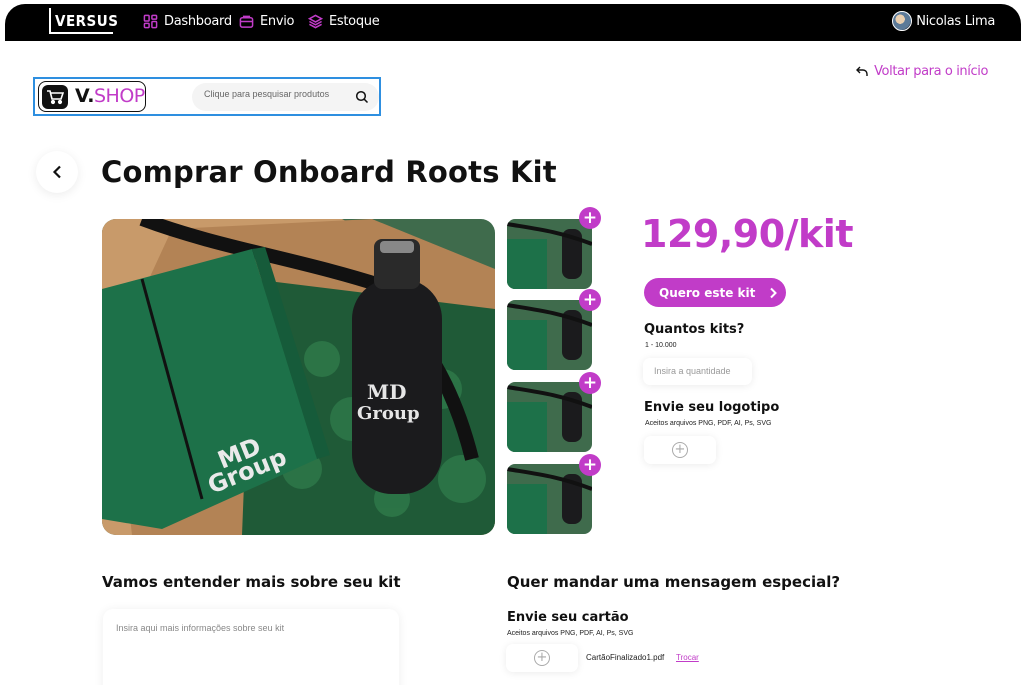 This screenshot has width=1024, height=685. What do you see at coordinates (774, 292) in the screenshot?
I see `chevron-right-icon` at bounding box center [774, 292].